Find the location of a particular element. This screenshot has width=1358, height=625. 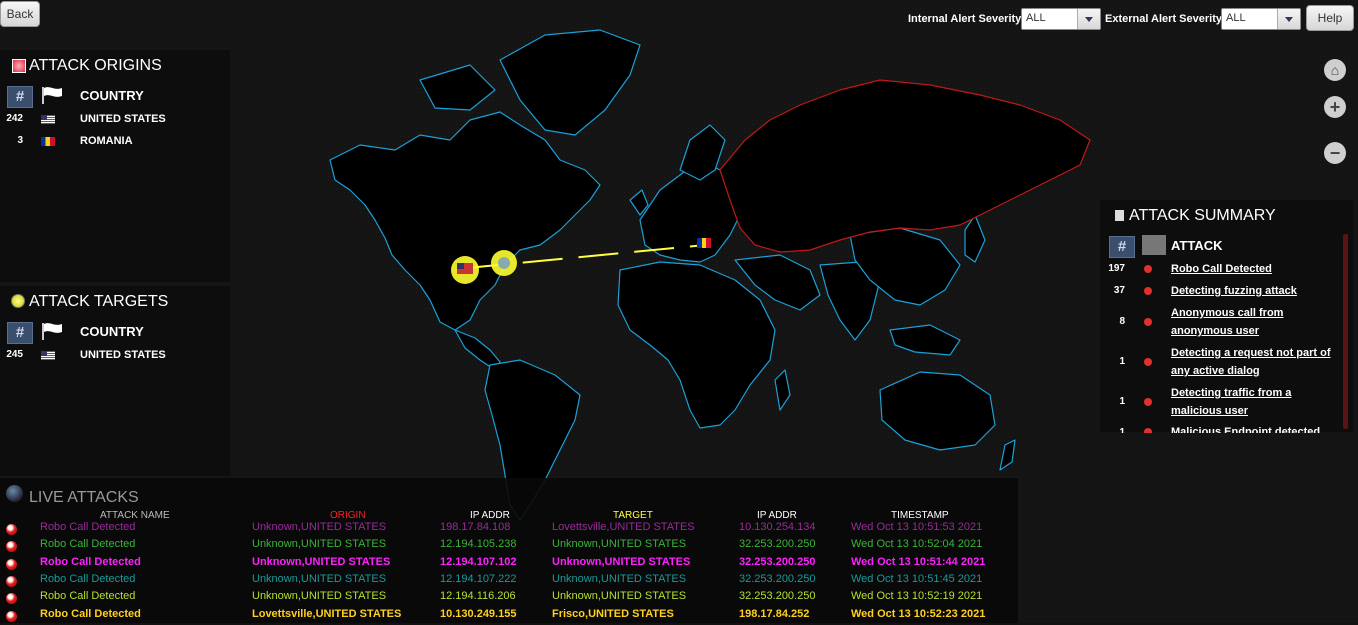

attack-timestamp: Wed Oct 13 10:52:04 2021 is located at coordinates (917, 544).